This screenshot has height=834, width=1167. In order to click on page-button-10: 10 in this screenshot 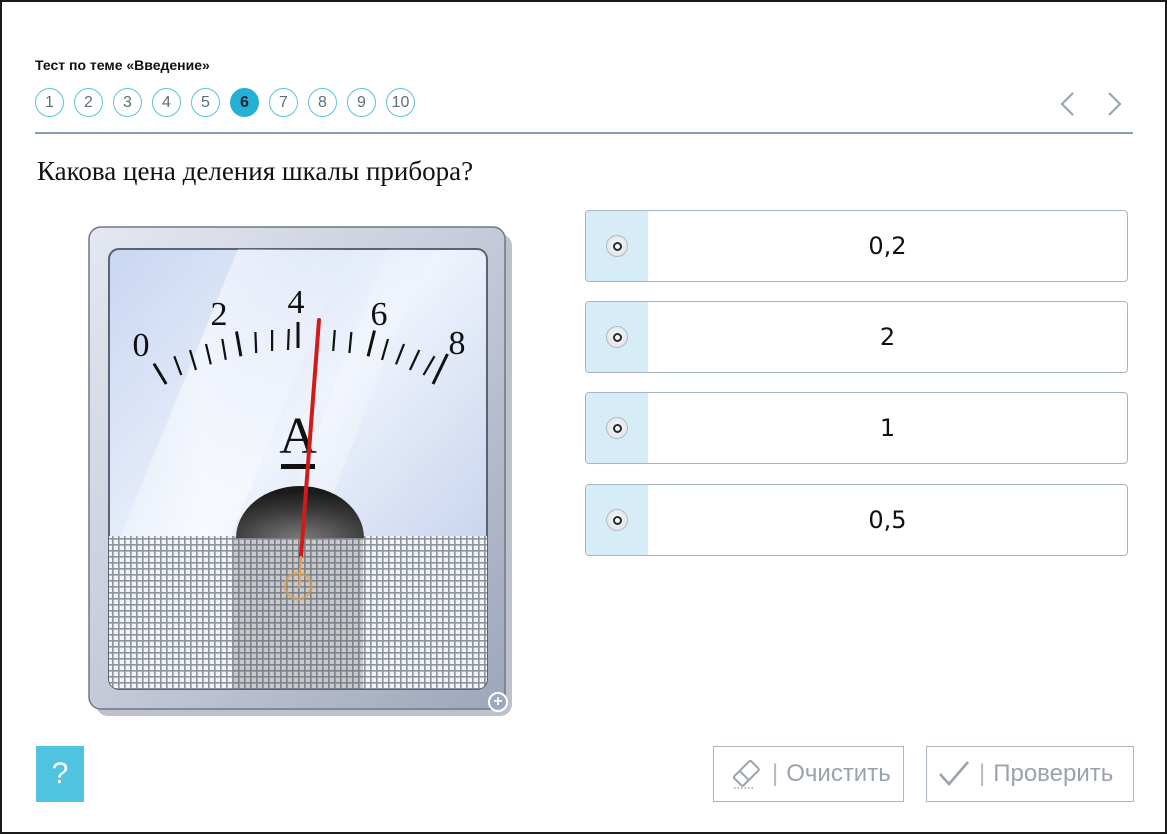, I will do `click(400, 102)`.